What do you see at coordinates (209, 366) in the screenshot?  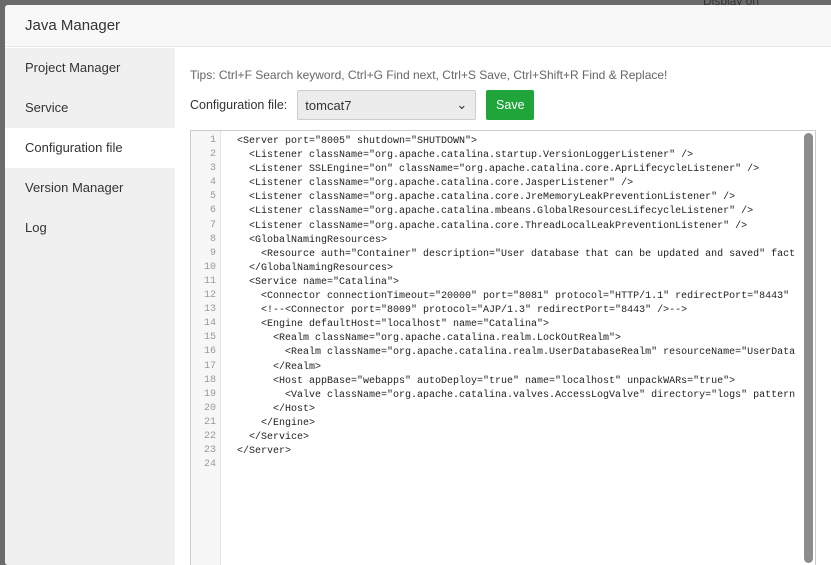 I see `line-number: 17` at bounding box center [209, 366].